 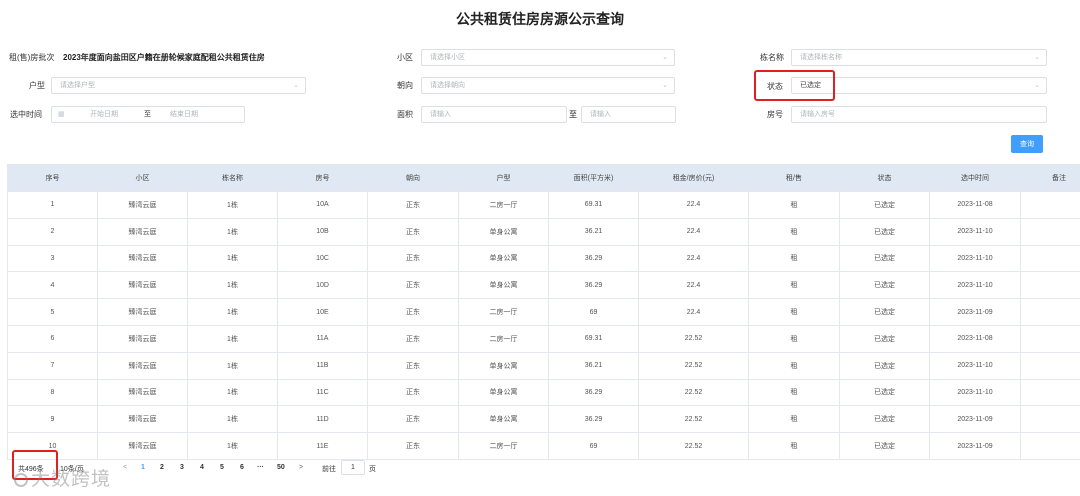 I want to click on table-cell: 6, so click(x=52, y=338).